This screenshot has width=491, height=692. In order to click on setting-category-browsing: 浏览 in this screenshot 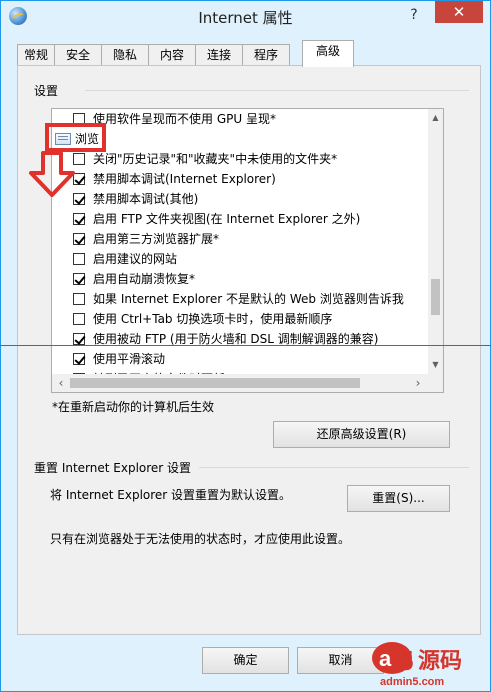, I will do `click(240, 139)`.